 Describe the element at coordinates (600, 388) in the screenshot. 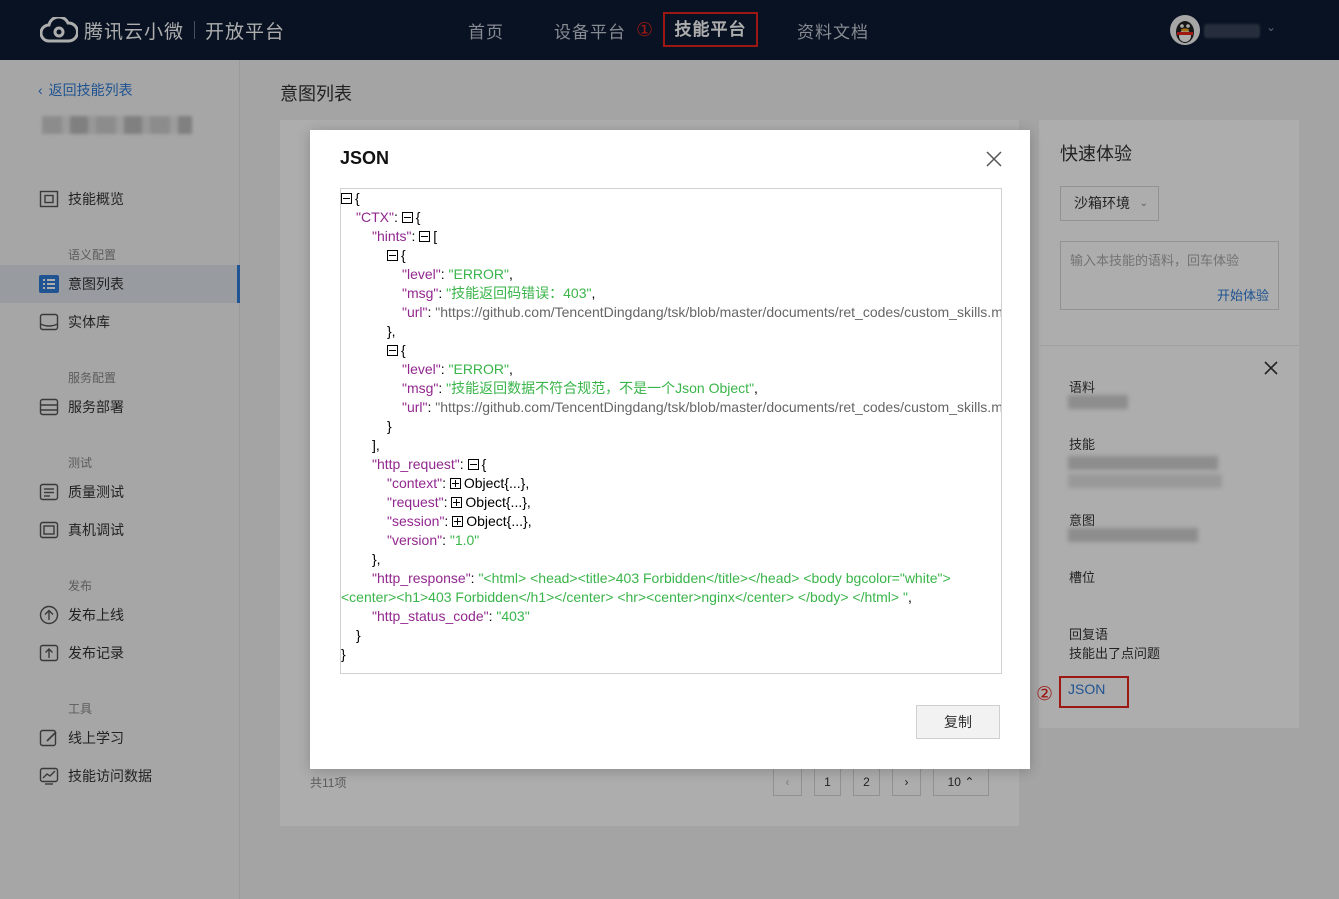

I see `json-value: "技能返回数据不符合规范，不是一个Json Object"` at that location.